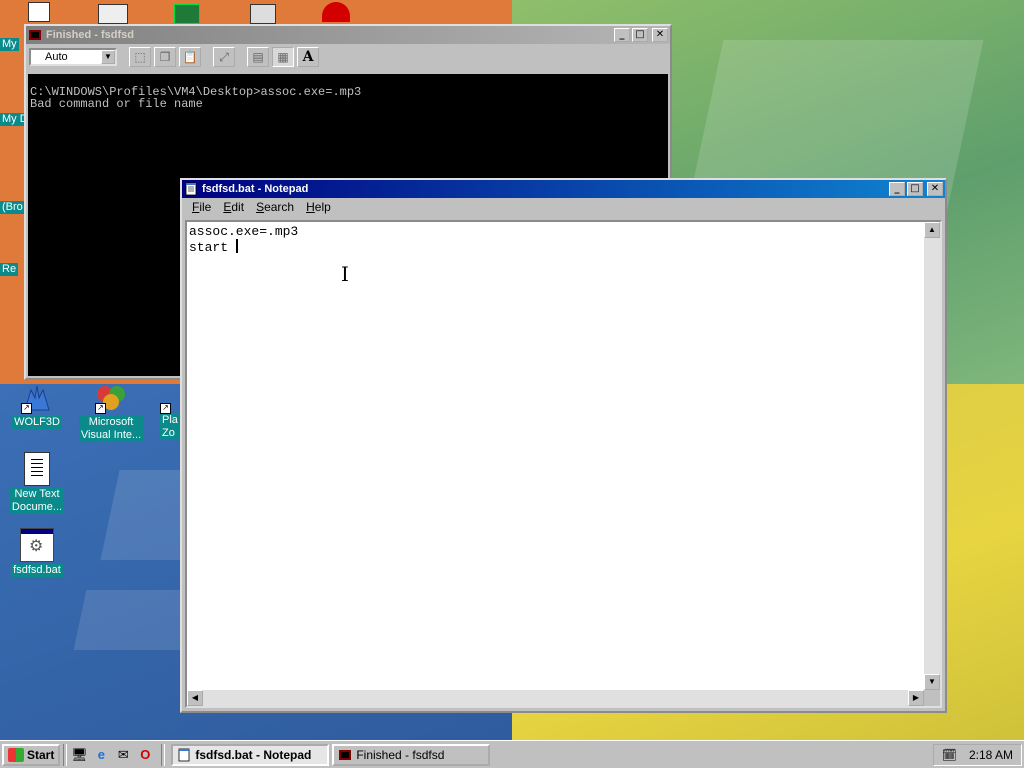 The height and width of the screenshot is (768, 1024). I want to click on menu-search: Search, so click(275, 207).